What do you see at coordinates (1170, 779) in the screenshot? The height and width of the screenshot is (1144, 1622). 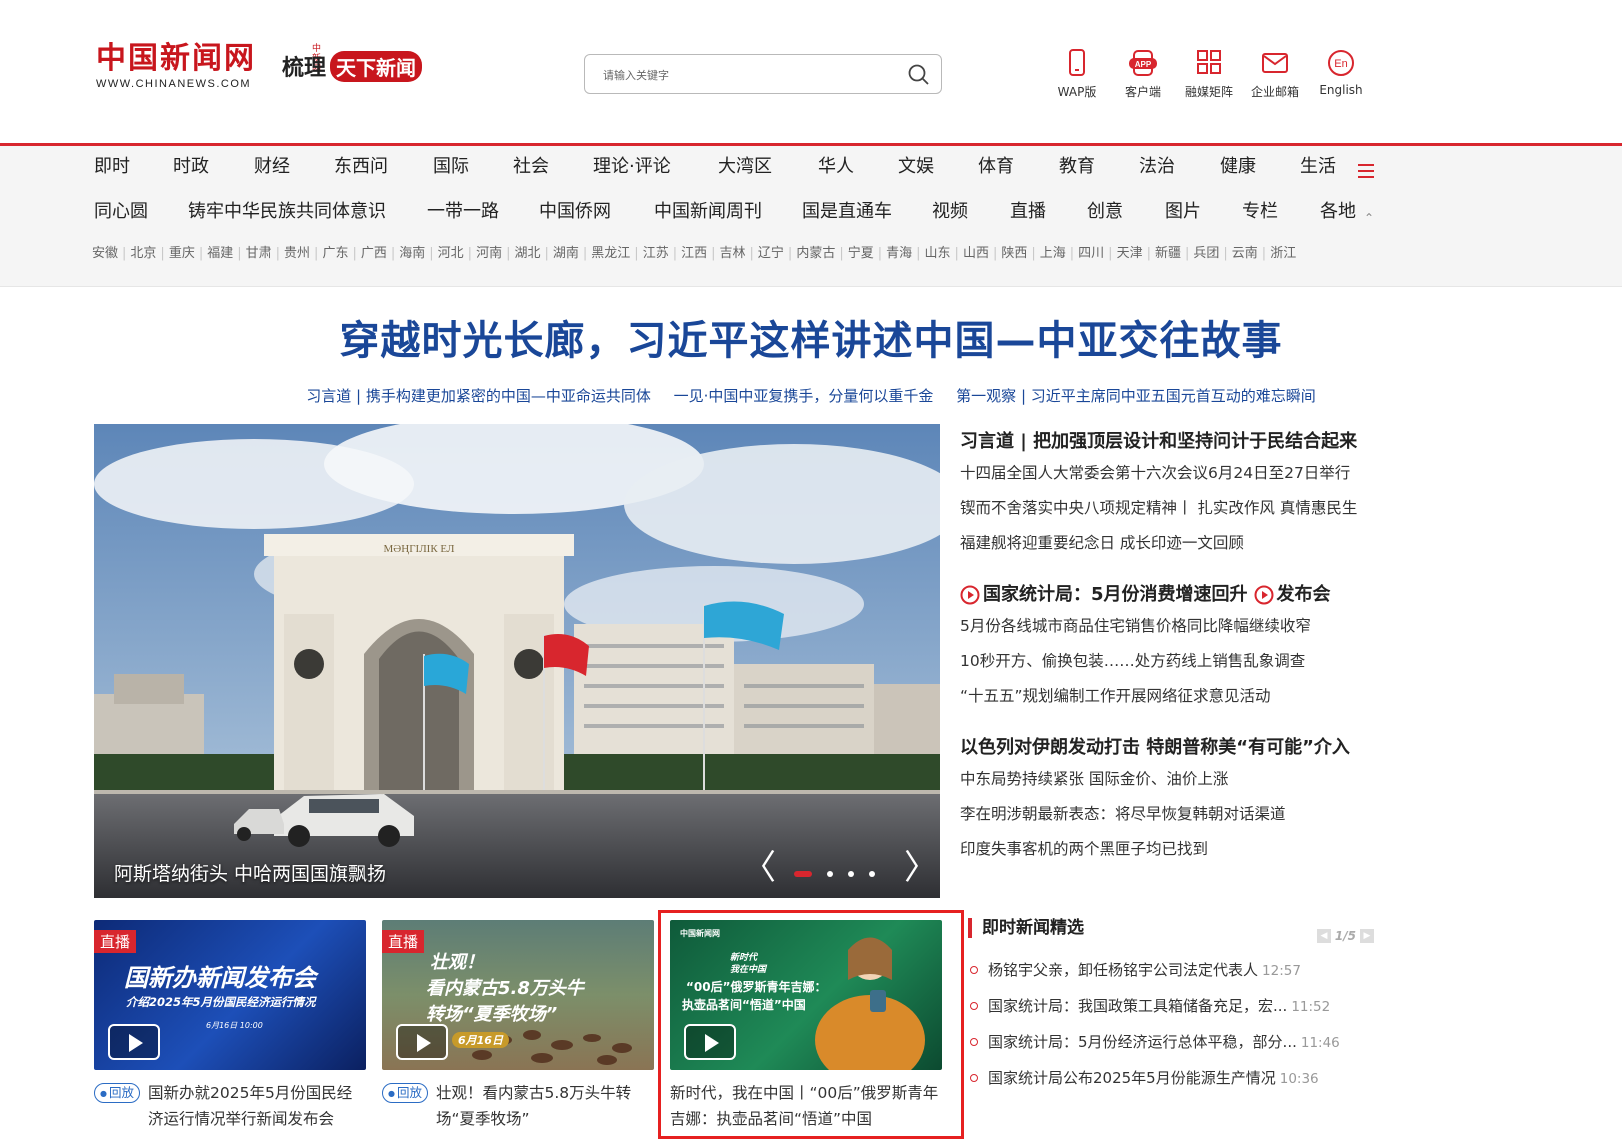 I see `news-item: 中东局势持续紧张 国际金价、油价上涨` at bounding box center [1170, 779].